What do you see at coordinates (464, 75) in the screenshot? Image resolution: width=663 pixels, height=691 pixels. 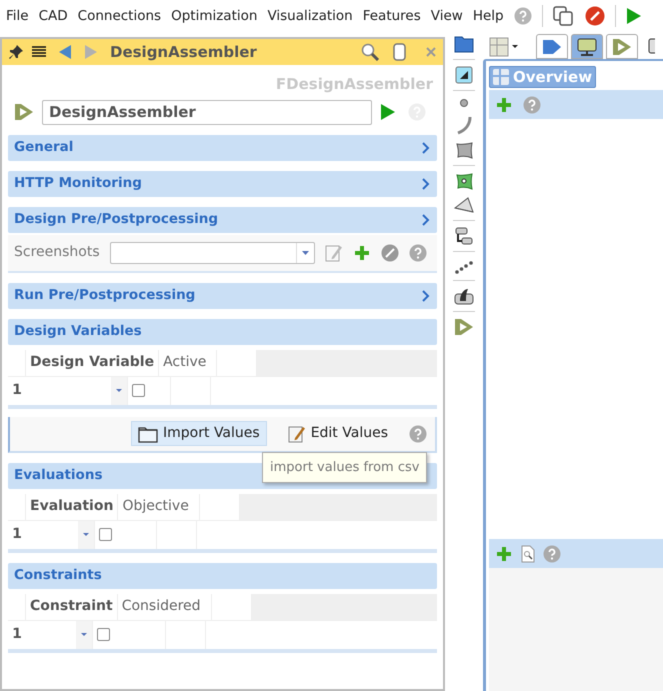 I see `select-icon` at bounding box center [464, 75].